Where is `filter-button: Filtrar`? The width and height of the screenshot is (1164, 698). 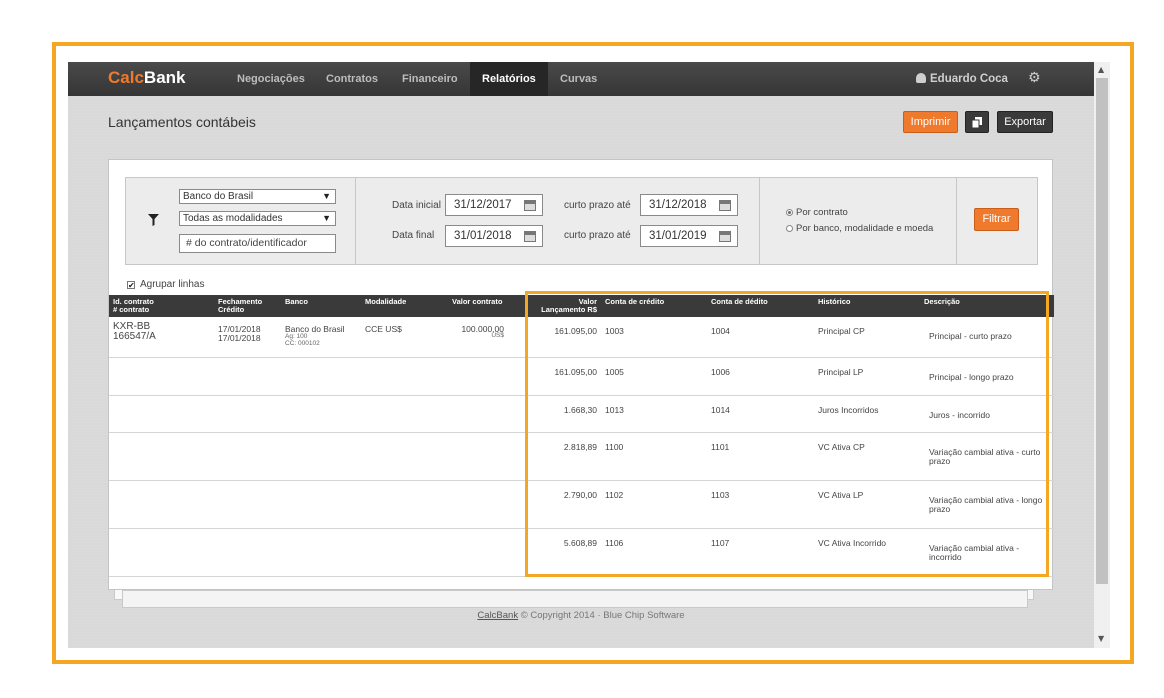
filter-button: Filtrar is located at coordinates (996, 219).